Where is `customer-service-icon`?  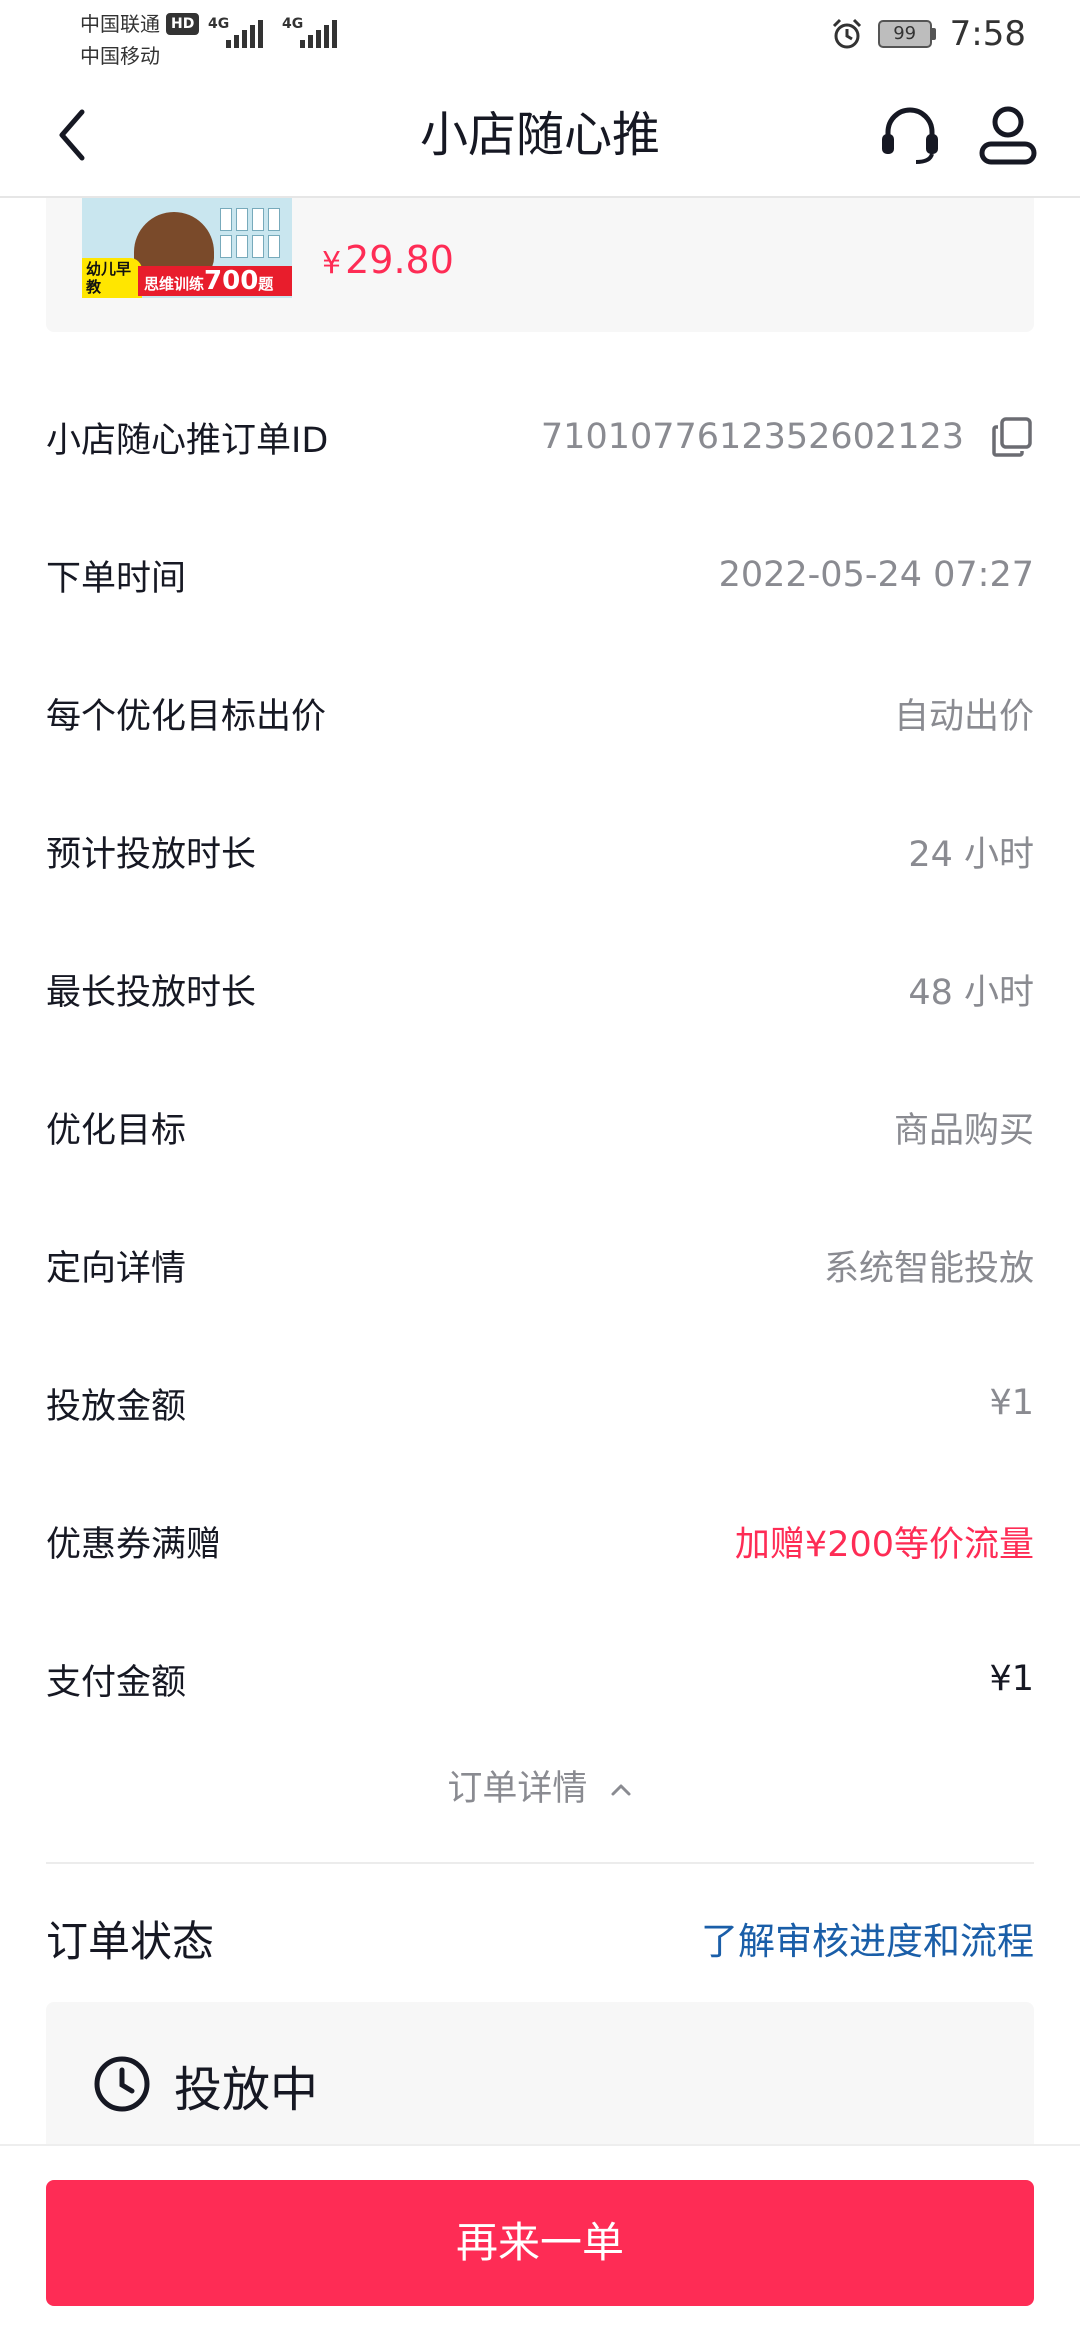 customer-service-icon is located at coordinates (910, 135).